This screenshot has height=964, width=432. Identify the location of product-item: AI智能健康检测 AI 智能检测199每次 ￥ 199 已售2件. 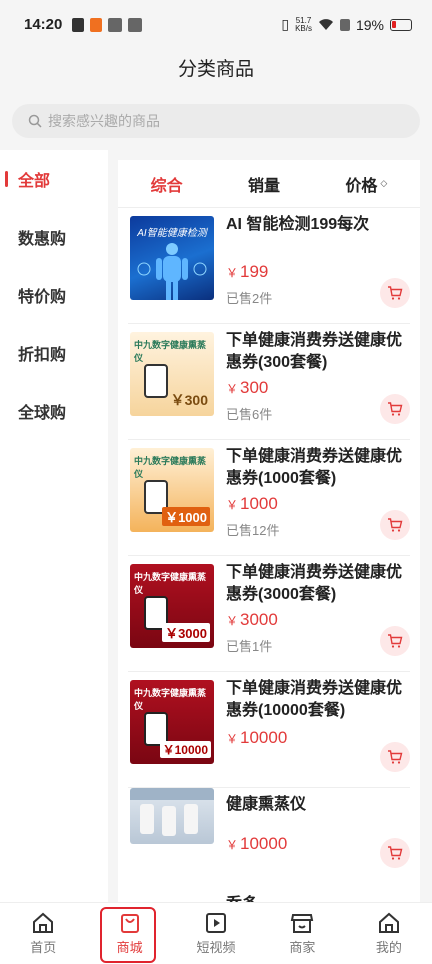
(269, 266).